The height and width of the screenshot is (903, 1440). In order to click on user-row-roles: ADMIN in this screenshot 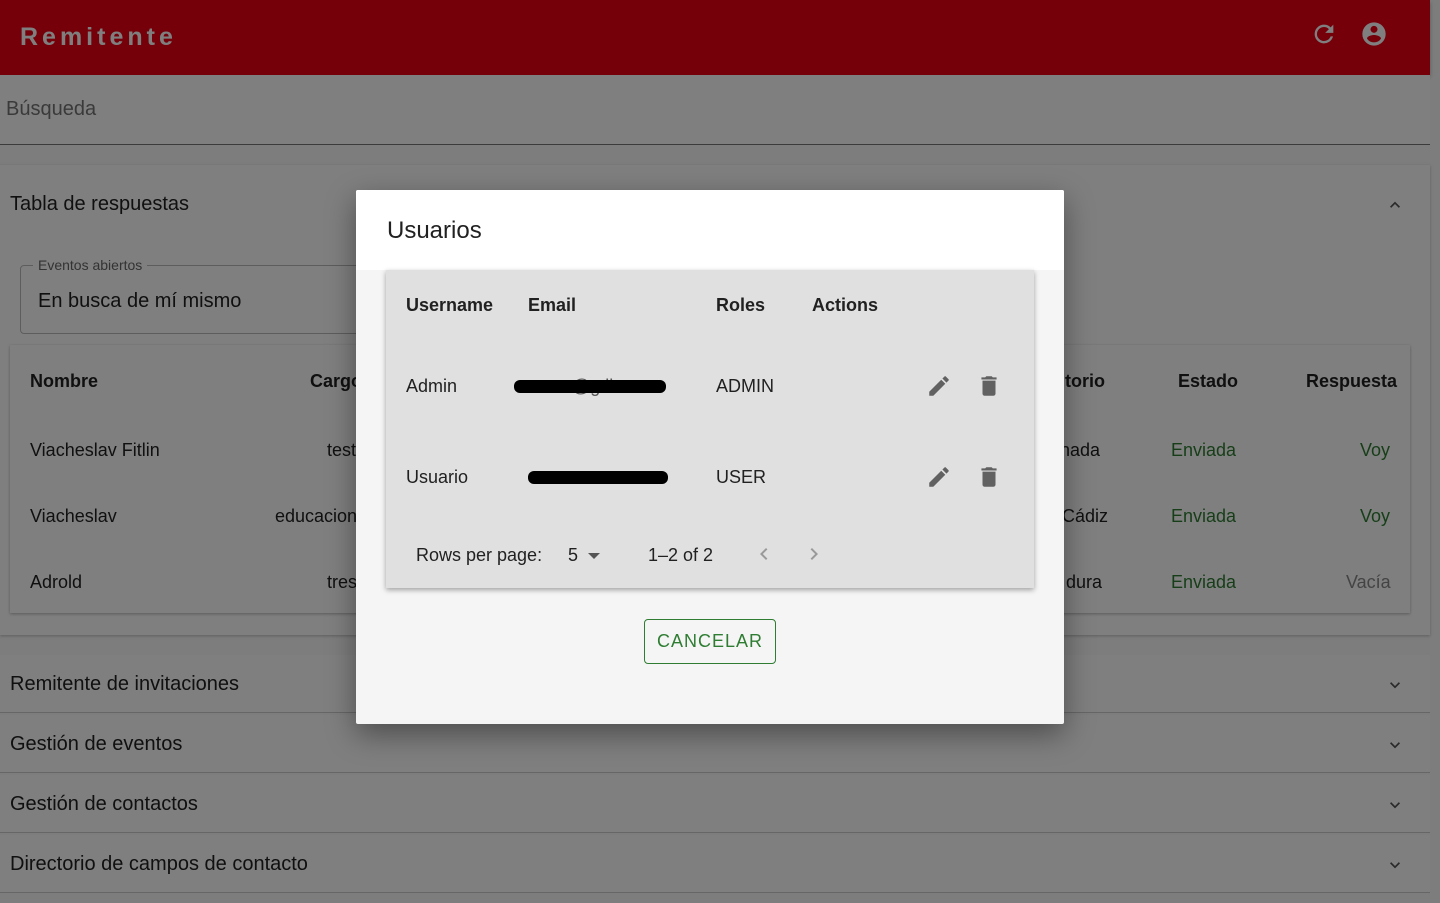, I will do `click(745, 386)`.